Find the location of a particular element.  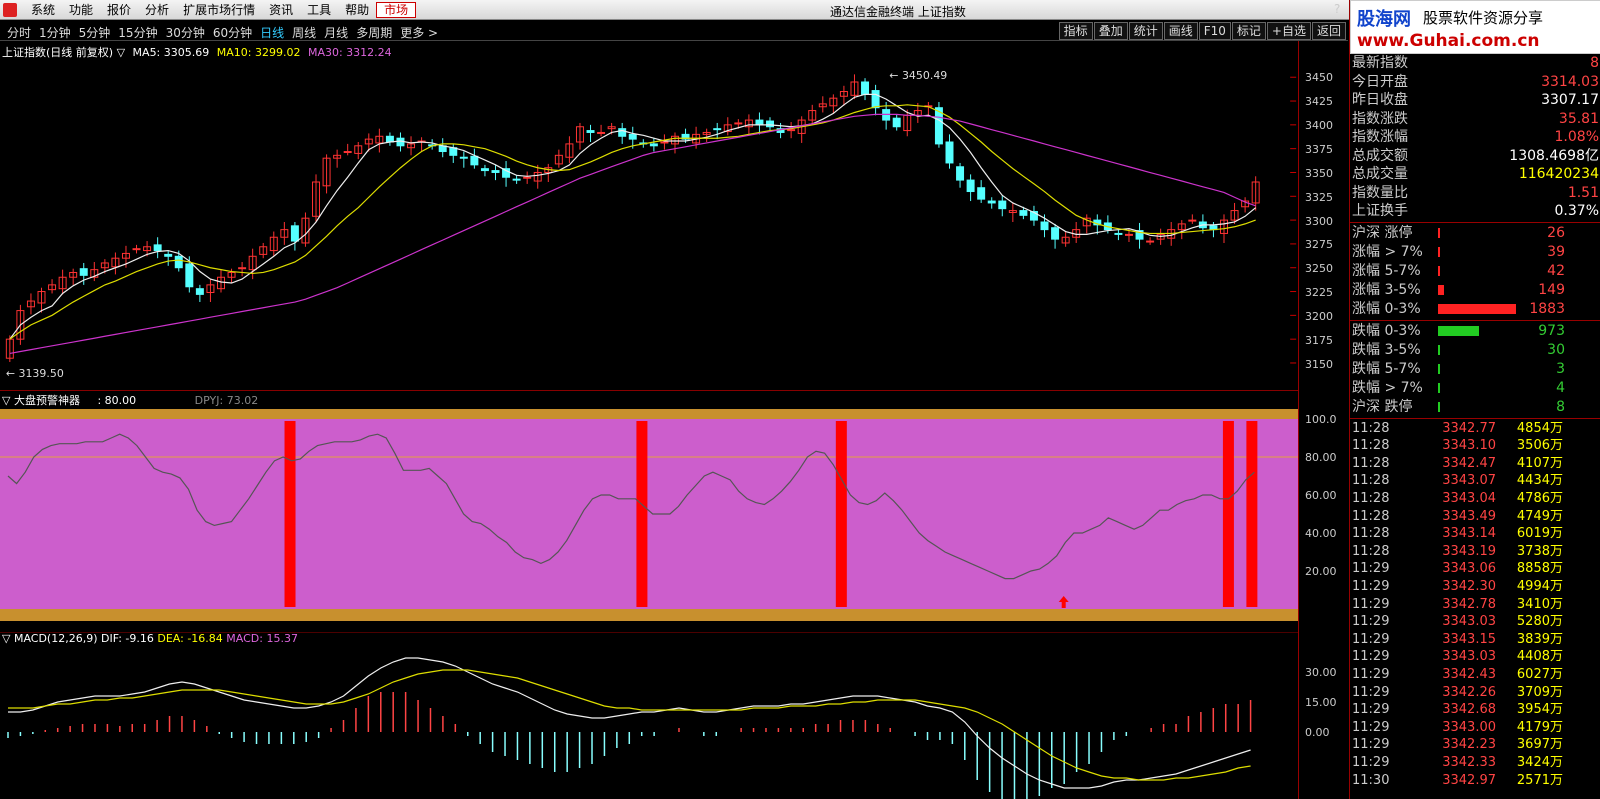

tick-row: 11:28 3342.47 4107万 is located at coordinates (1475, 464).